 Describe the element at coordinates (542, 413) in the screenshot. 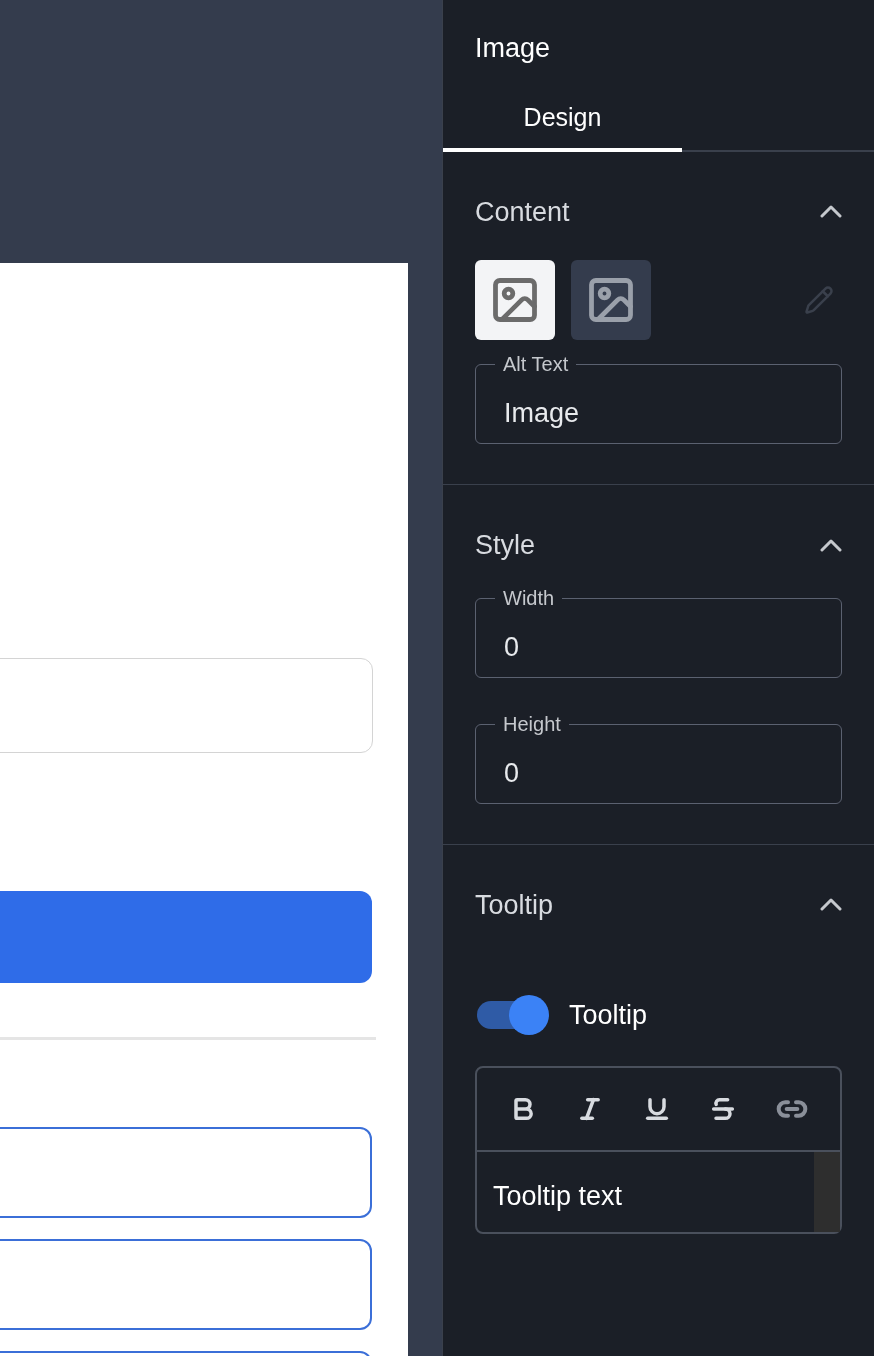

I see `field-value: Image` at that location.